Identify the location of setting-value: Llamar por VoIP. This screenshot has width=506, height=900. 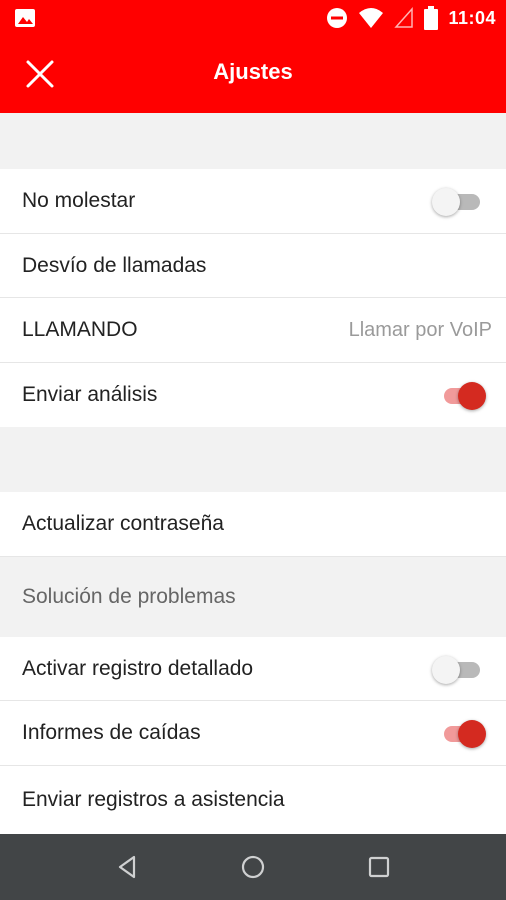
(420, 329).